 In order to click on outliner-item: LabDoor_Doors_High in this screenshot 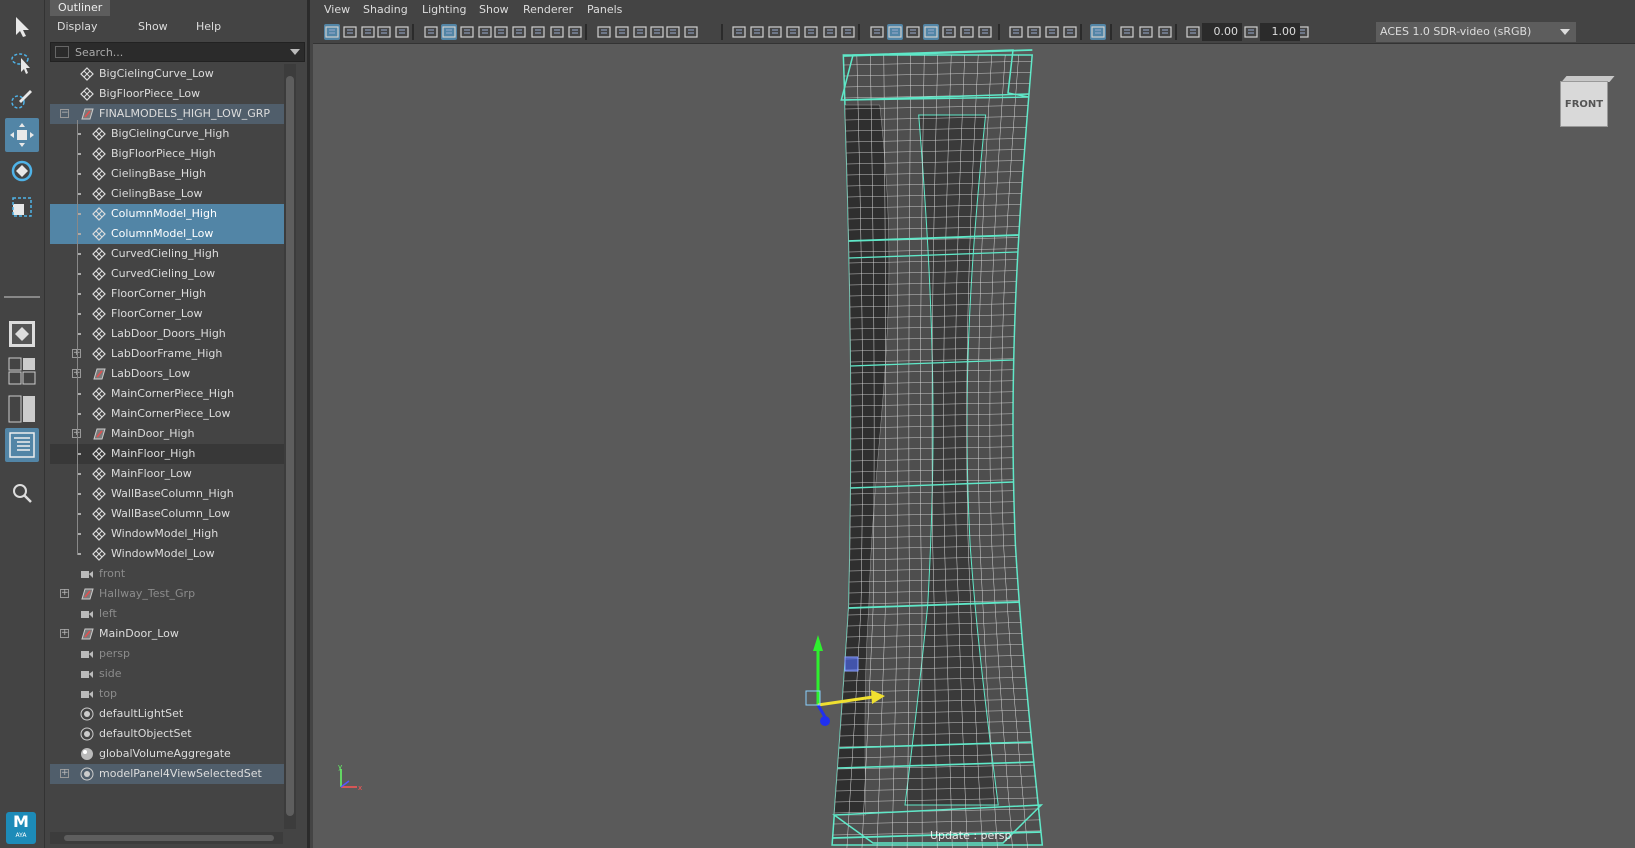, I will do `click(172, 334)`.